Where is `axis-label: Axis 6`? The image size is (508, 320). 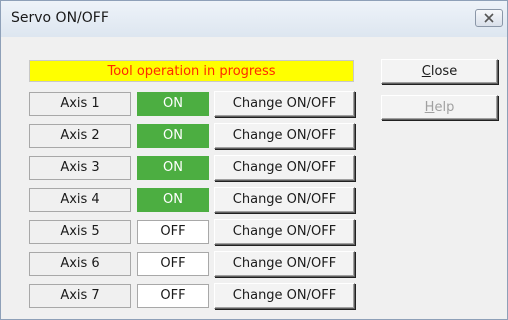
axis-label: Axis 6 is located at coordinates (80, 264).